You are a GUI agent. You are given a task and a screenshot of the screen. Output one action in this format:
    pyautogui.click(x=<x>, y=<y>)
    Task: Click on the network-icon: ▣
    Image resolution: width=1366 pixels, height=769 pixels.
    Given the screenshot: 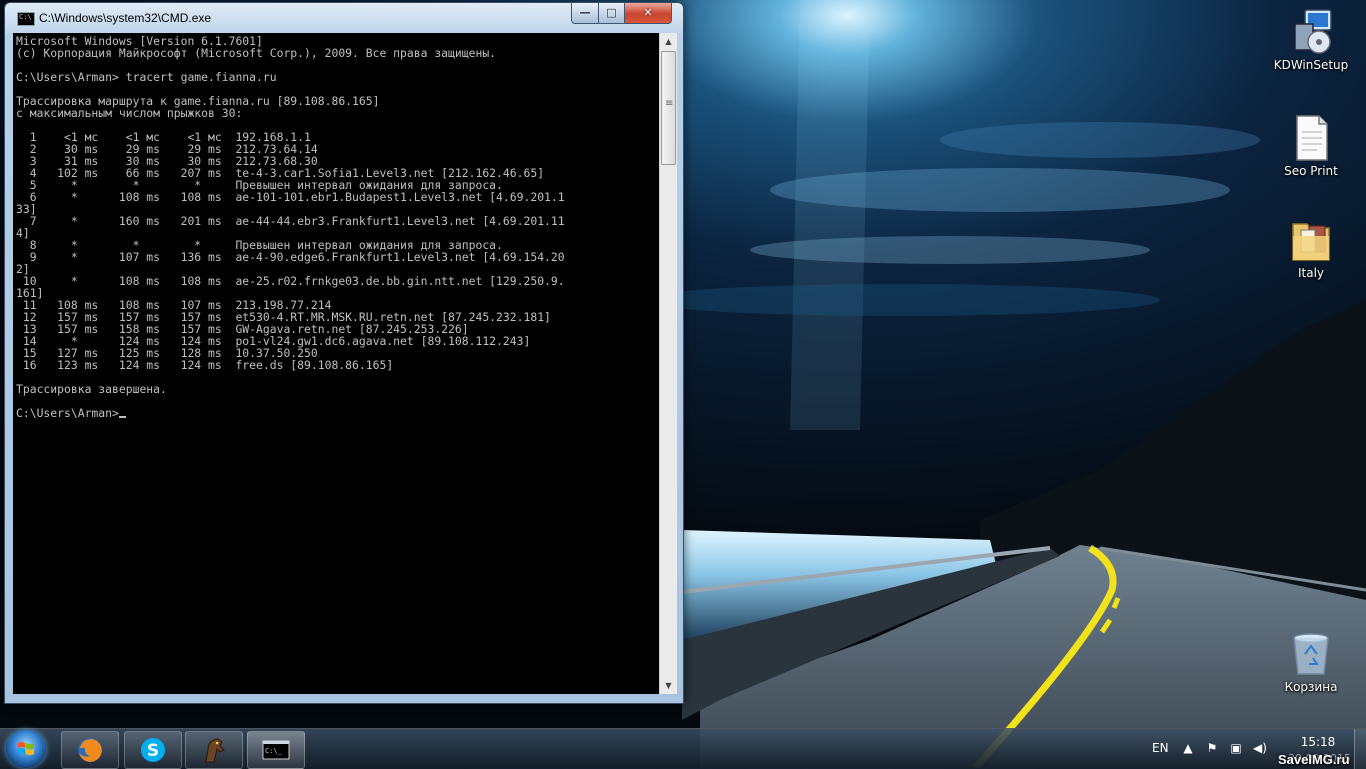 What is the action you would take?
    pyautogui.click(x=1236, y=749)
    